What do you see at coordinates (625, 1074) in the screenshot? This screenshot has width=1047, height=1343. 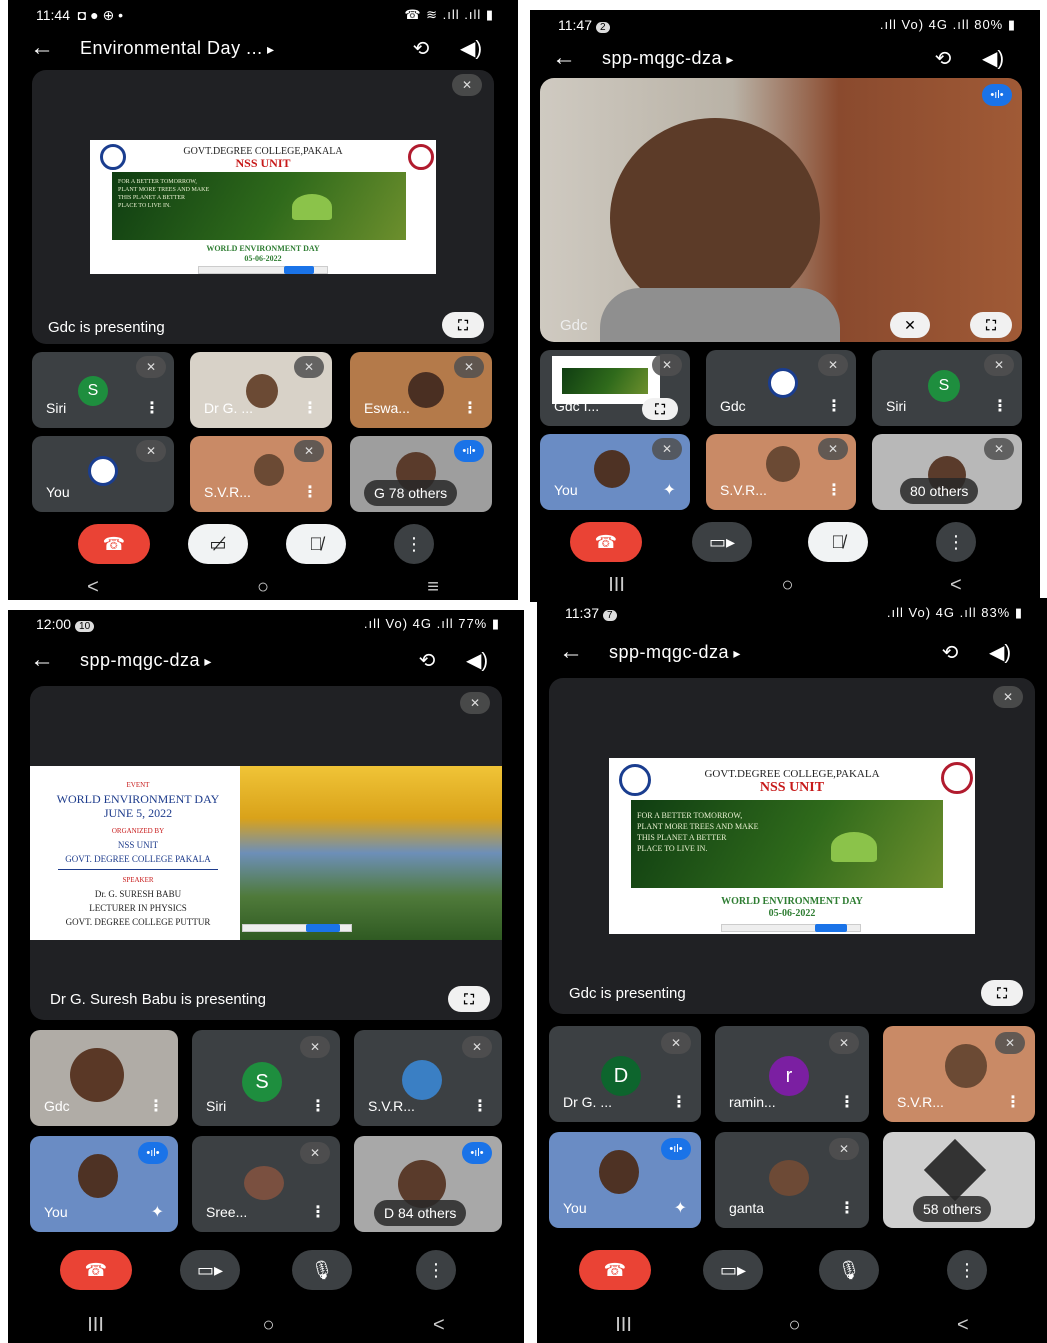 I see `participant-tile: D ✕ Dr G. ... ⋮` at bounding box center [625, 1074].